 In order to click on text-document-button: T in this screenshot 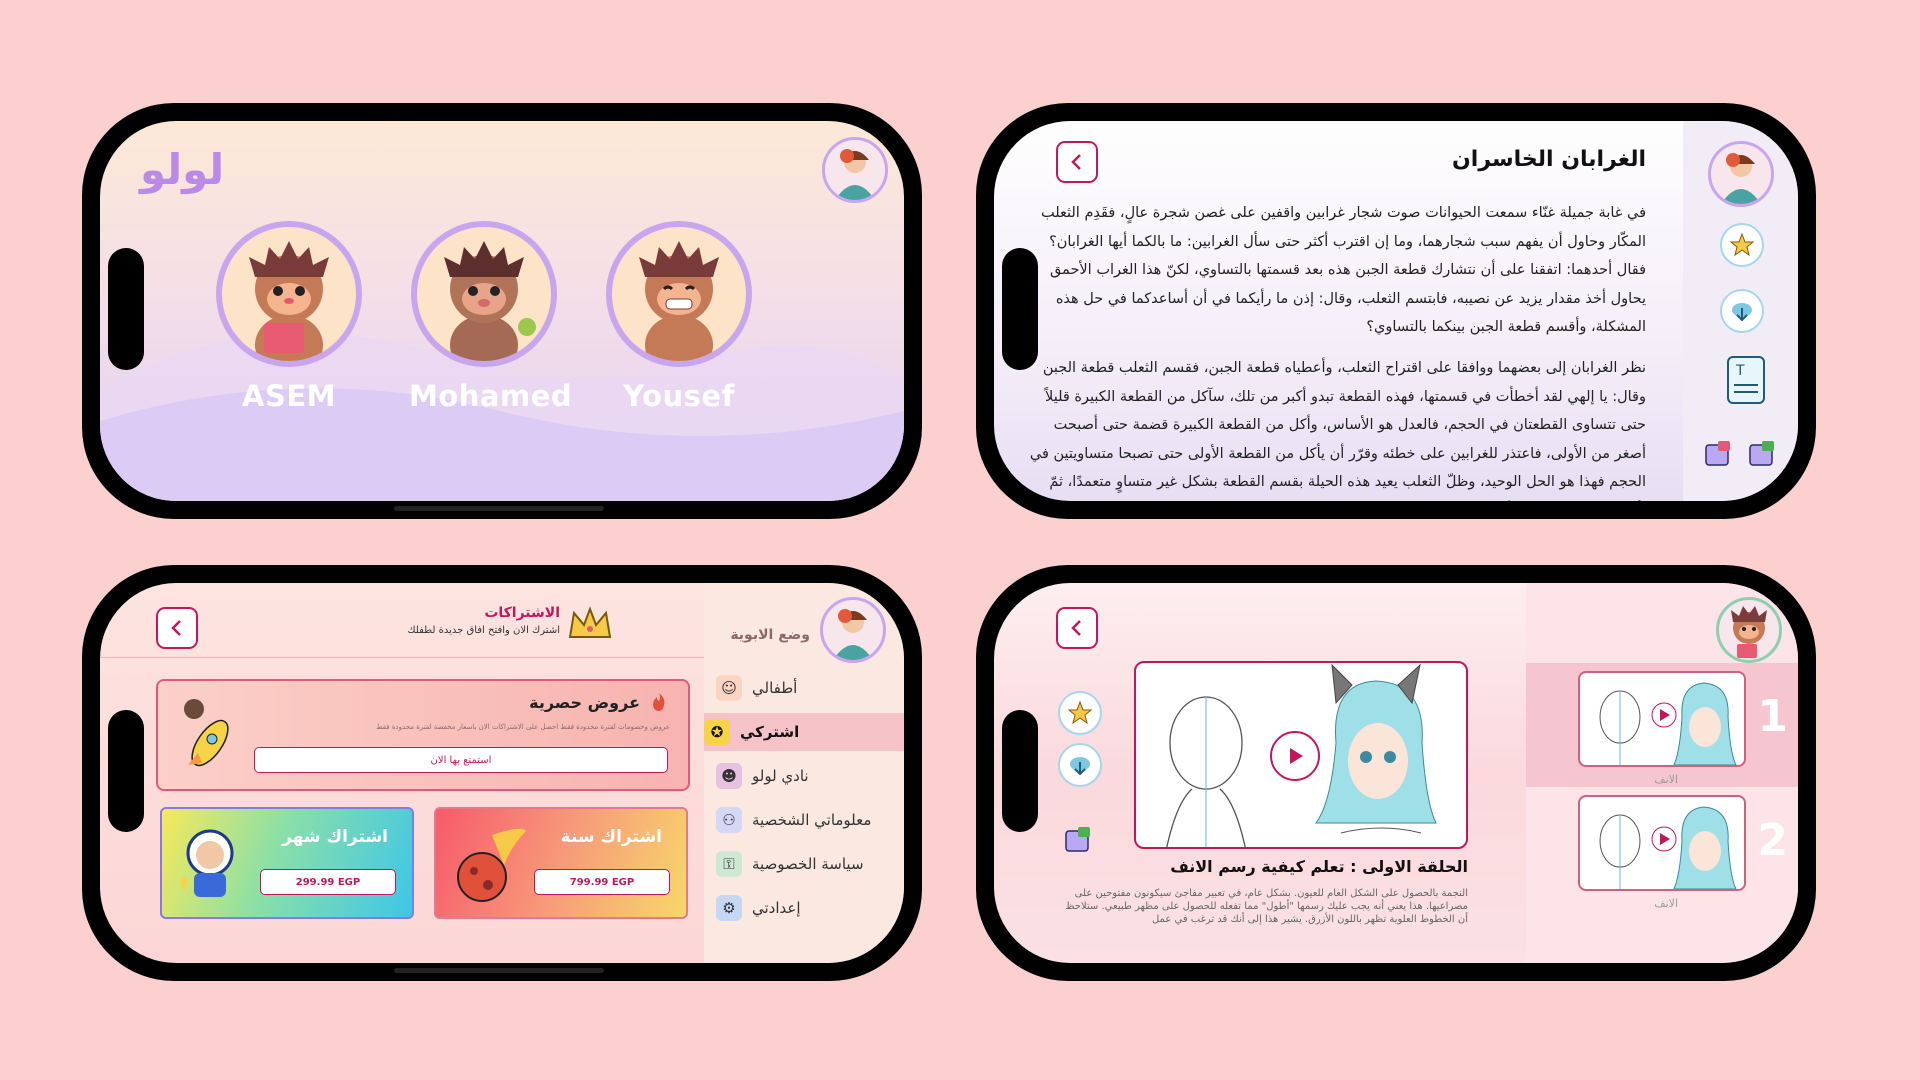, I will do `click(1746, 381)`.